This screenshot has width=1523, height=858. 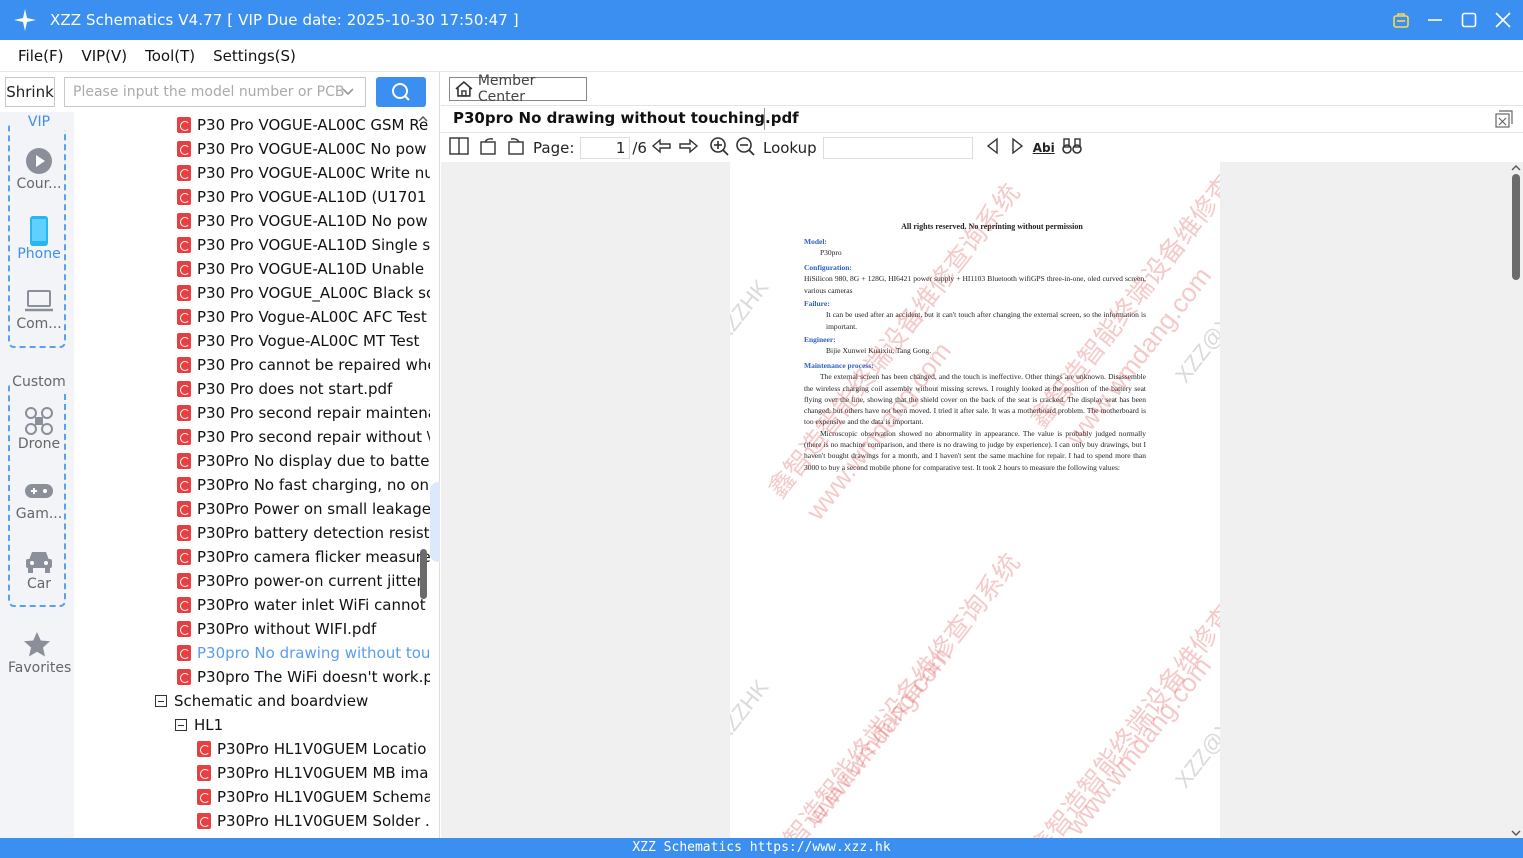 I want to click on nav-drone: Drone, so click(x=39, y=429).